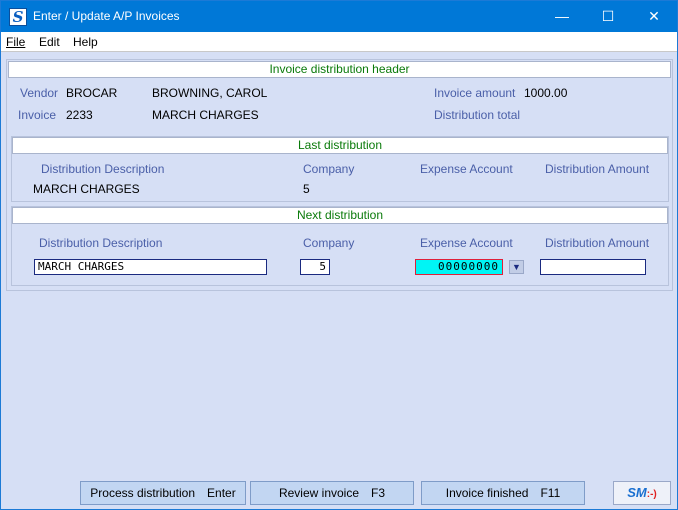 The image size is (678, 510). I want to click on process-label: Process distribution, so click(143, 493).